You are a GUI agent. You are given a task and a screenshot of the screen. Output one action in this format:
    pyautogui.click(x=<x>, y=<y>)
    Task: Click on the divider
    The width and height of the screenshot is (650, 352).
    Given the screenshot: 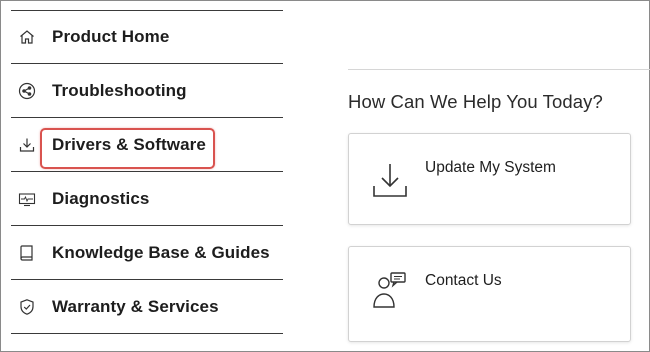 What is the action you would take?
    pyautogui.click(x=499, y=69)
    